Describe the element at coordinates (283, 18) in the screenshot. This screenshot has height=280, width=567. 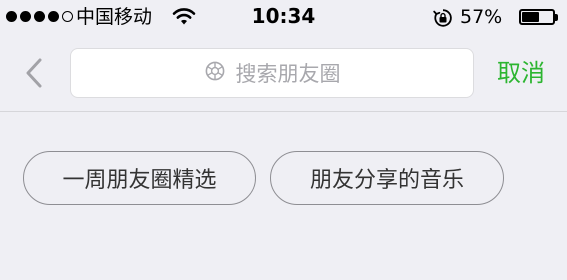
I see `status-bar: 中国移动 10:34 57%` at that location.